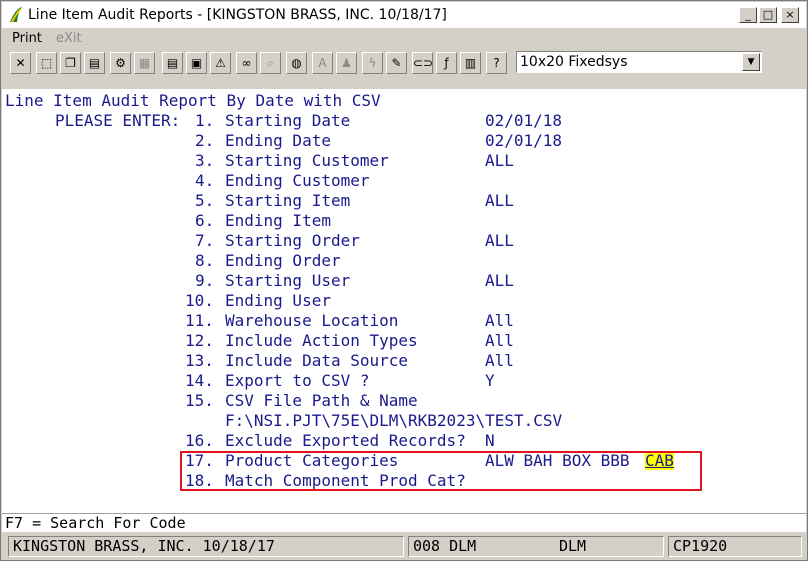  What do you see at coordinates (205, 180) in the screenshot?
I see `item-number: 4.` at bounding box center [205, 180].